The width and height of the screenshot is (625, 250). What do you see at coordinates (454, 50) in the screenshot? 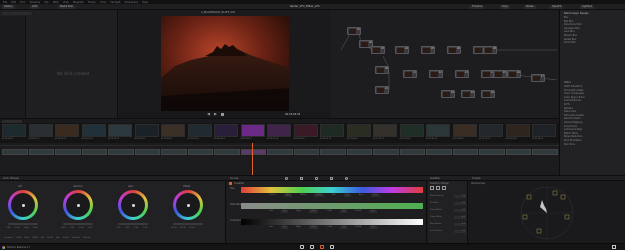
I see `color-node: 06` at bounding box center [454, 50].